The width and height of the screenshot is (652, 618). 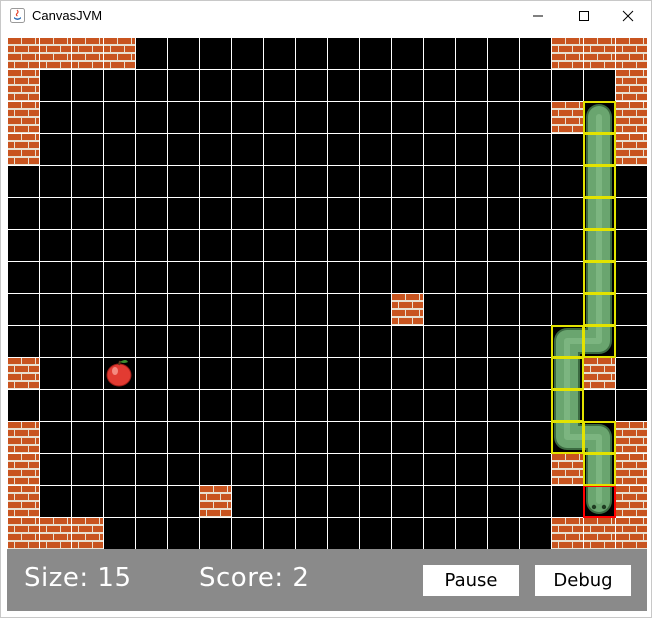 What do you see at coordinates (78, 578) in the screenshot?
I see `snake-size-label: Size: 15` at bounding box center [78, 578].